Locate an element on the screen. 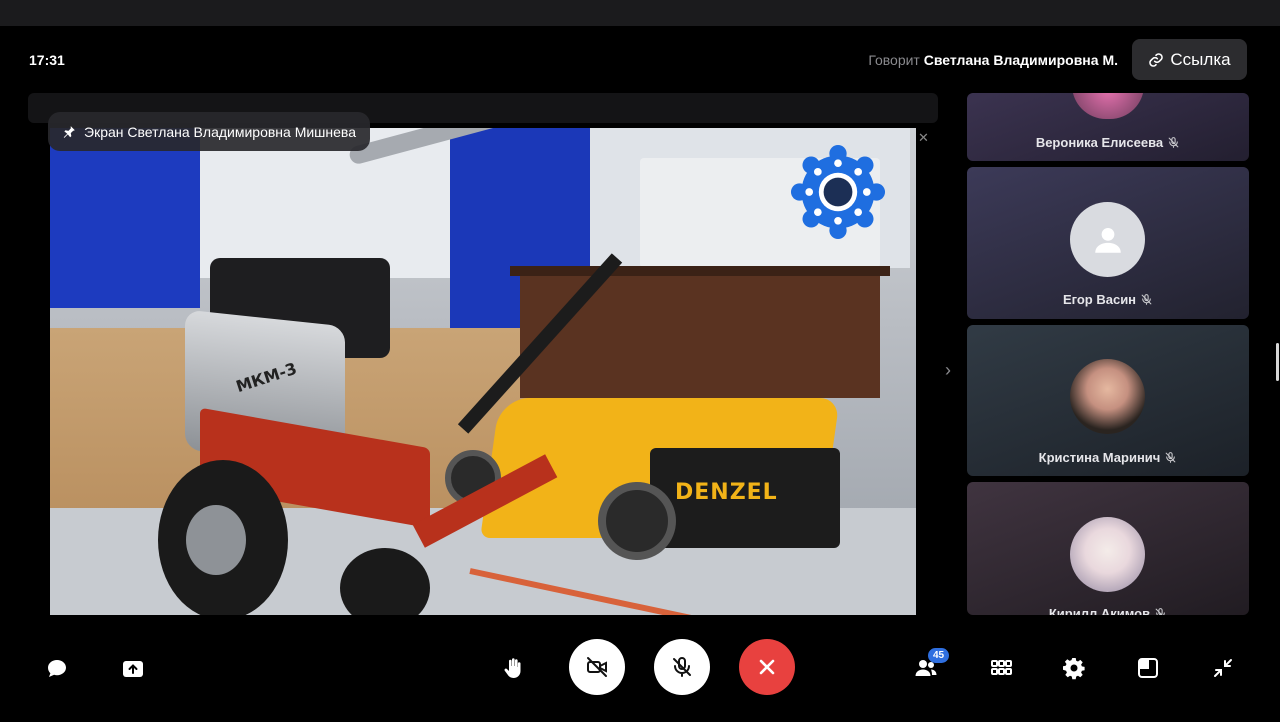 This screenshot has width=1280, height=722. scene-blue-wall is located at coordinates (125, 218).